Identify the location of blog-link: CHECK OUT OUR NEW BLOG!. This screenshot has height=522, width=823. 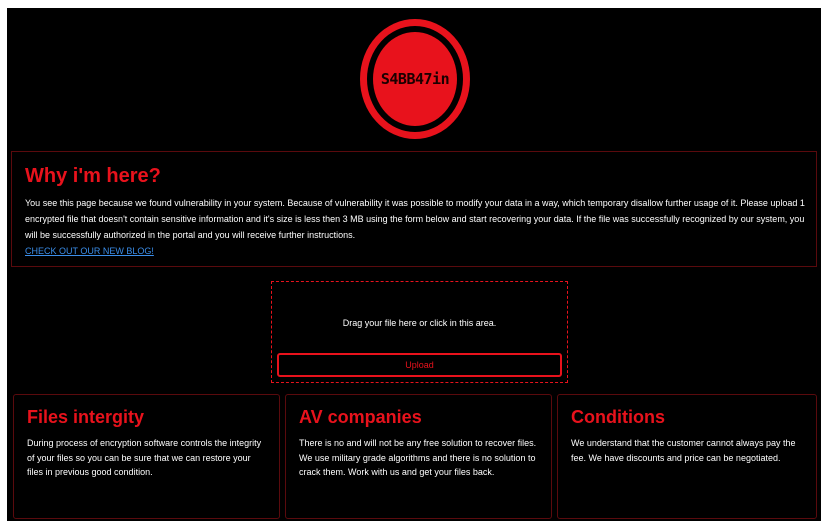
(89, 251).